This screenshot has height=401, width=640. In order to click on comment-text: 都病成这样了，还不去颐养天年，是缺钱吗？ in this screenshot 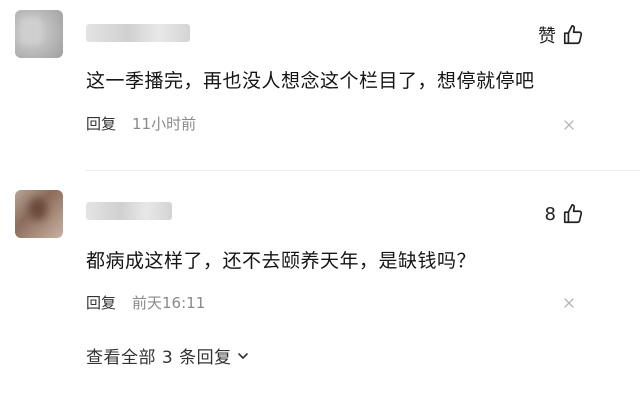, I will do `click(281, 261)`.